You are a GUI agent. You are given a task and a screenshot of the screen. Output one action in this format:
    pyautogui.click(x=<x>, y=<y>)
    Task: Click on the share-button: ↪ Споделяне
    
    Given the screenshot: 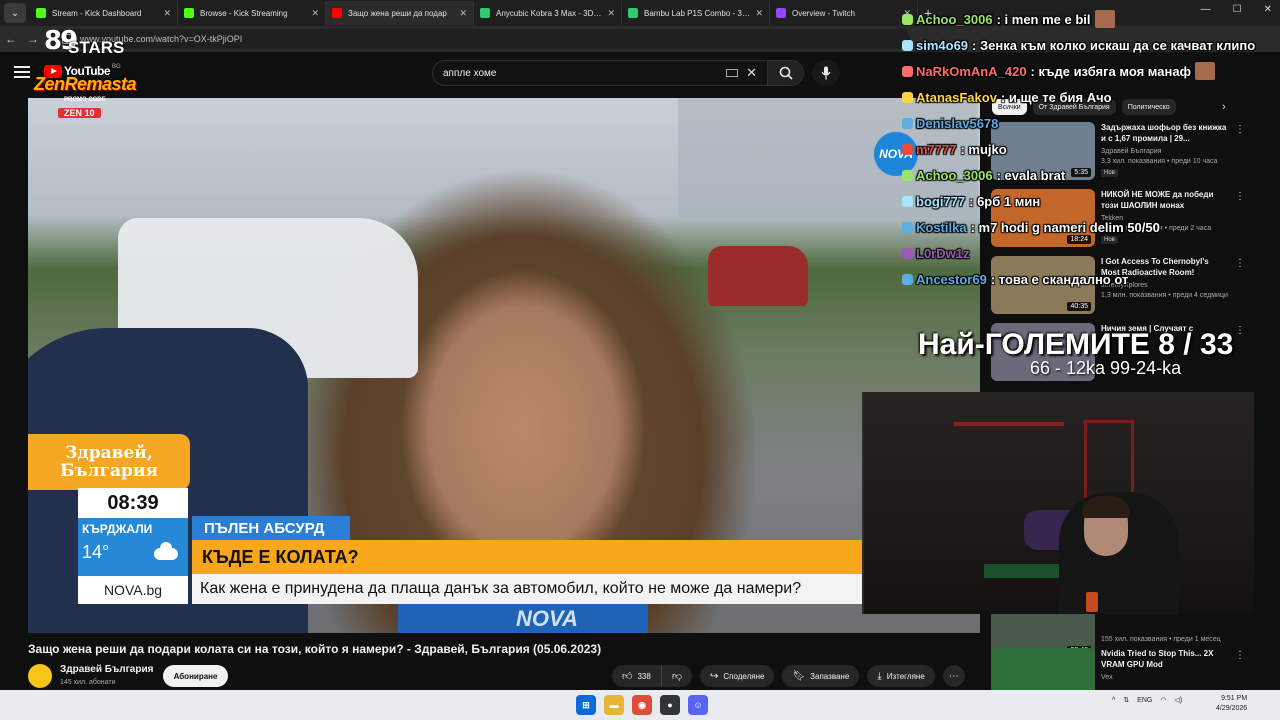 What is the action you would take?
    pyautogui.click(x=737, y=676)
    